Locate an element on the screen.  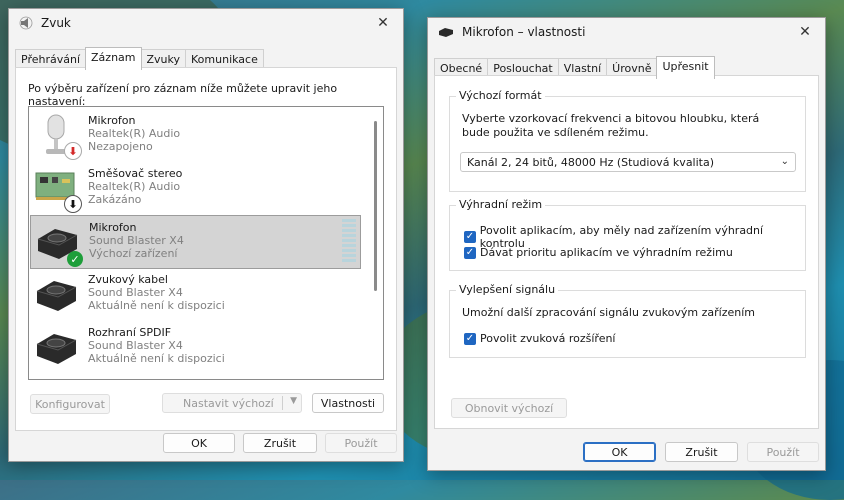
device-status: Zakázáno is located at coordinates (115, 199).